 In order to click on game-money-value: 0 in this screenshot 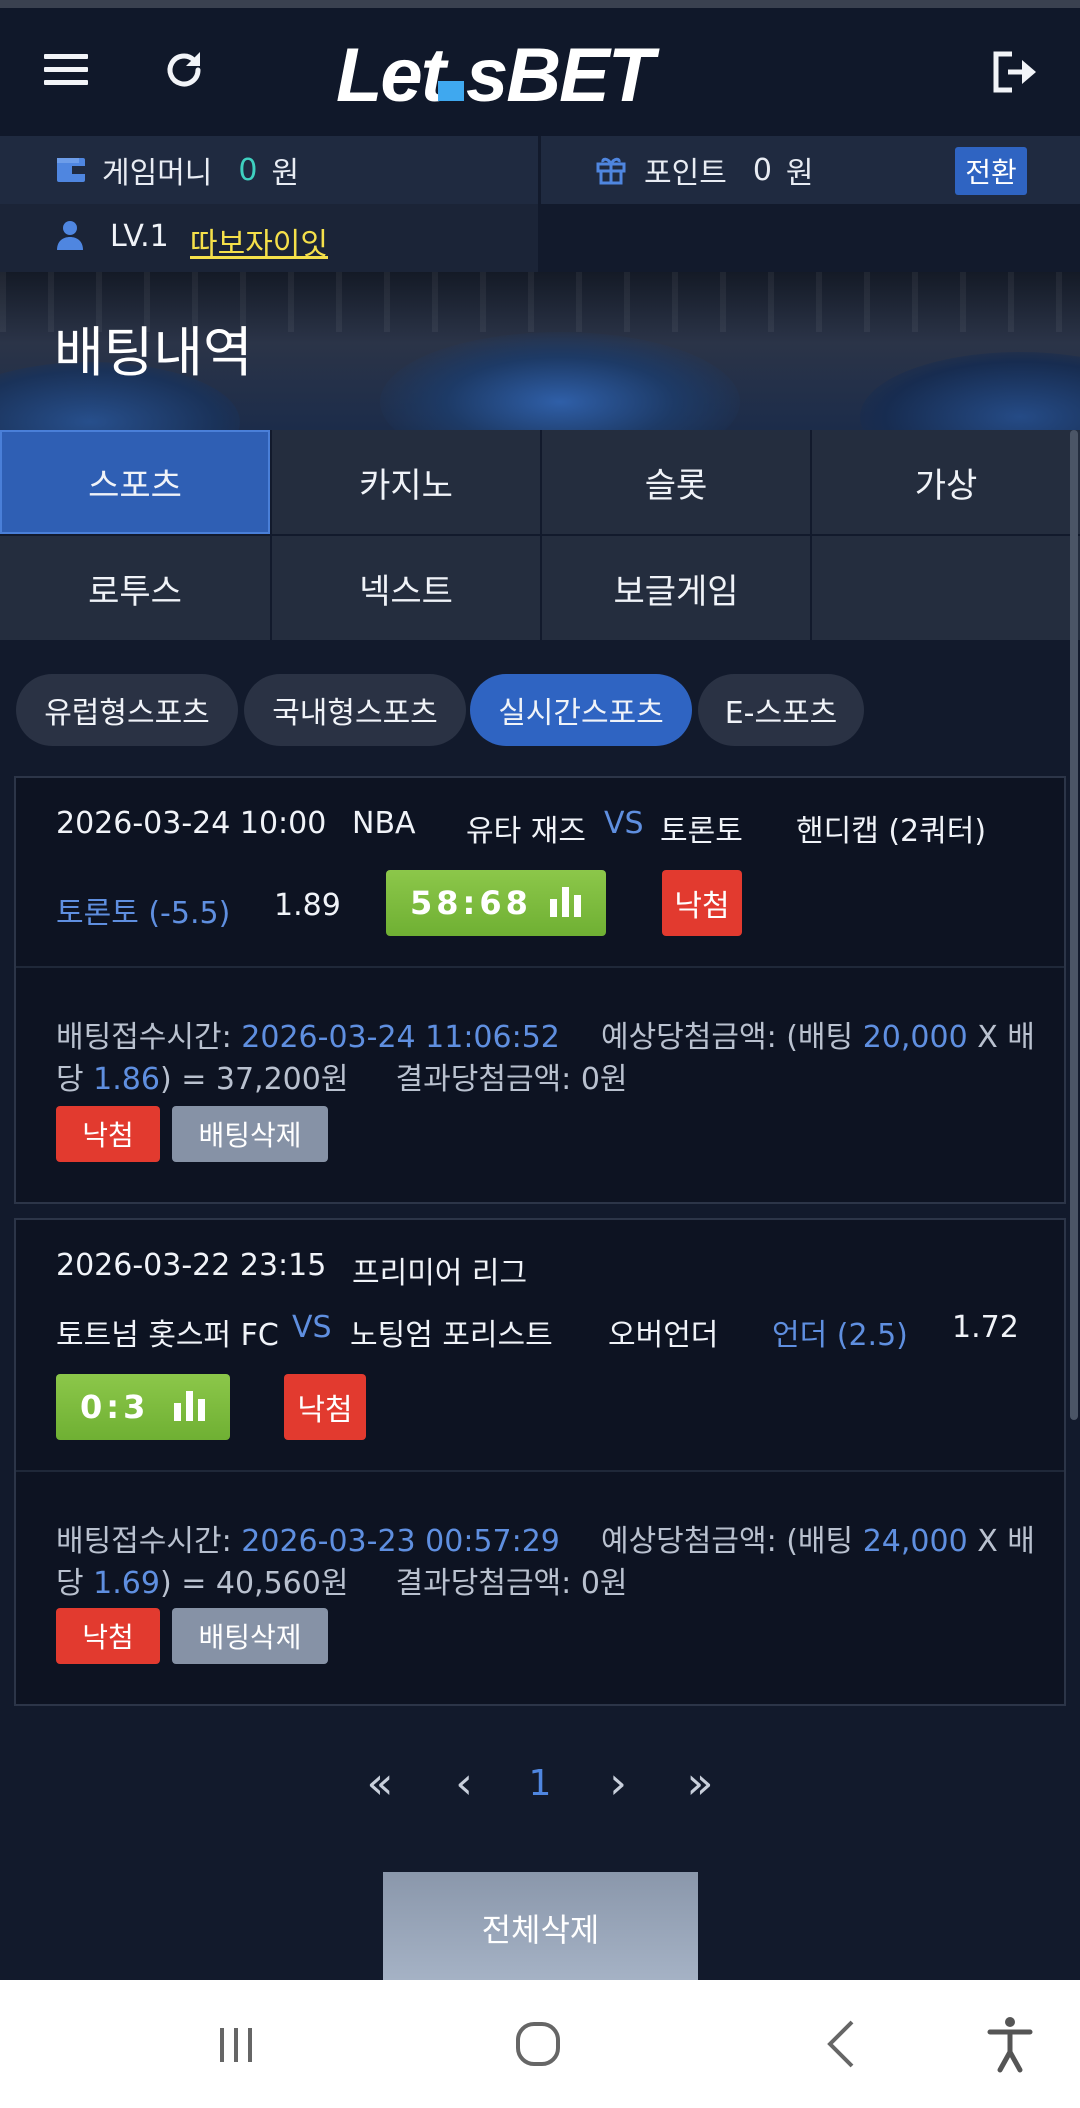, I will do `click(248, 170)`.